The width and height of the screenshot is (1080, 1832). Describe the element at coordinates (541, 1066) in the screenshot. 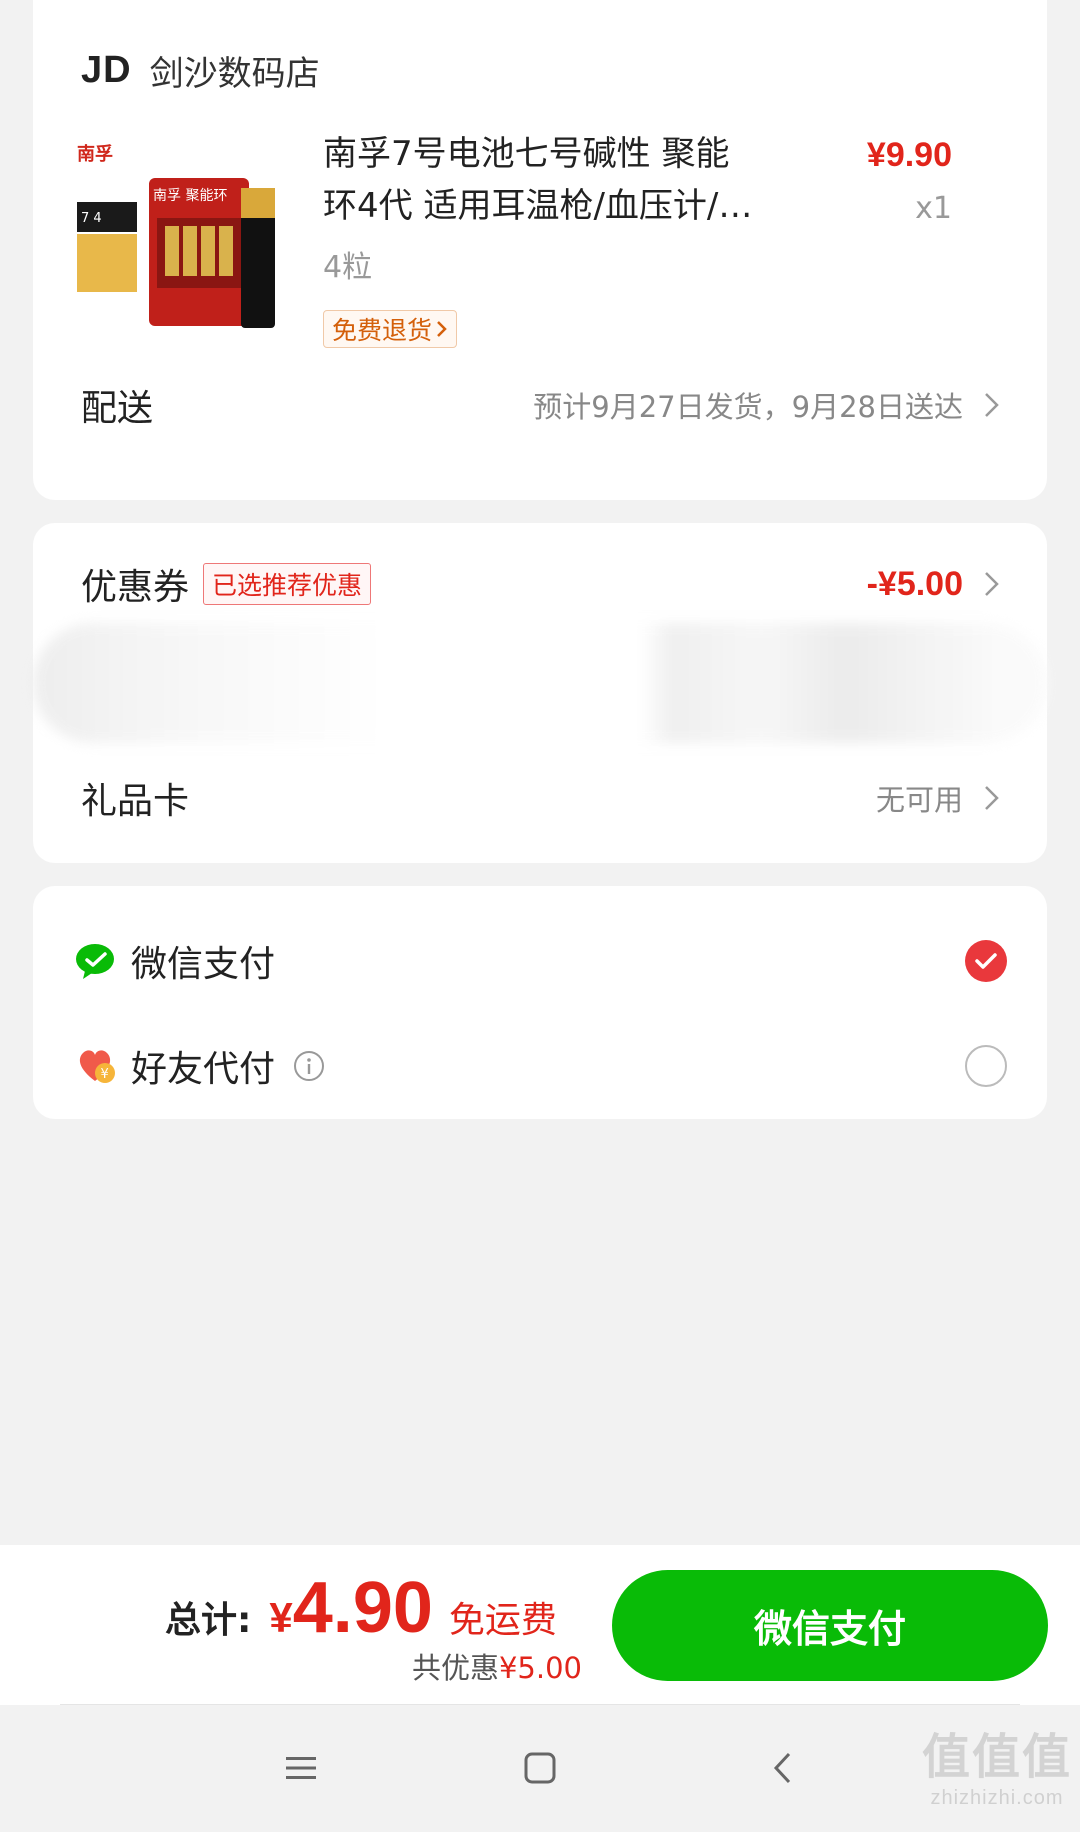

I see `friend-pay-option: ¥ 好友代付` at that location.